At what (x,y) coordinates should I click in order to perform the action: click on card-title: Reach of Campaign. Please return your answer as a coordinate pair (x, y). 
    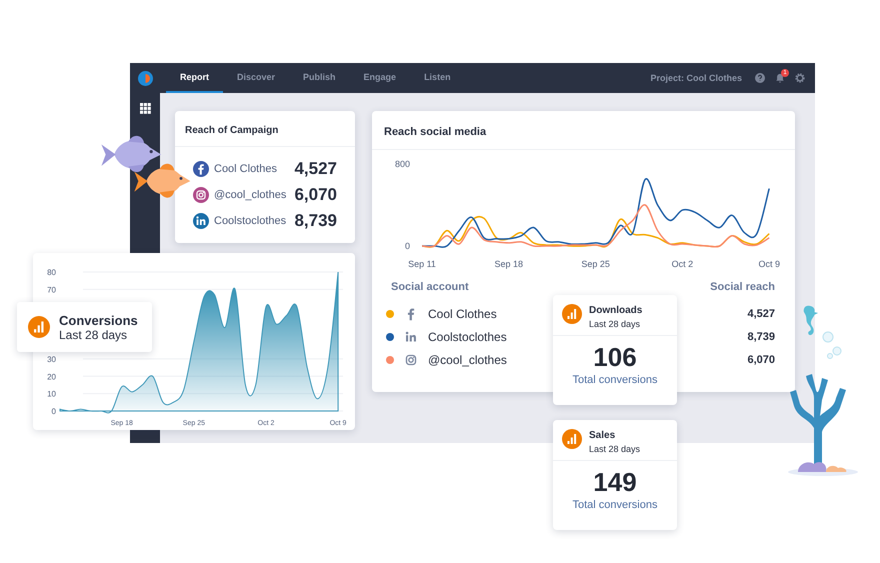
    Looking at the image, I should click on (265, 129).